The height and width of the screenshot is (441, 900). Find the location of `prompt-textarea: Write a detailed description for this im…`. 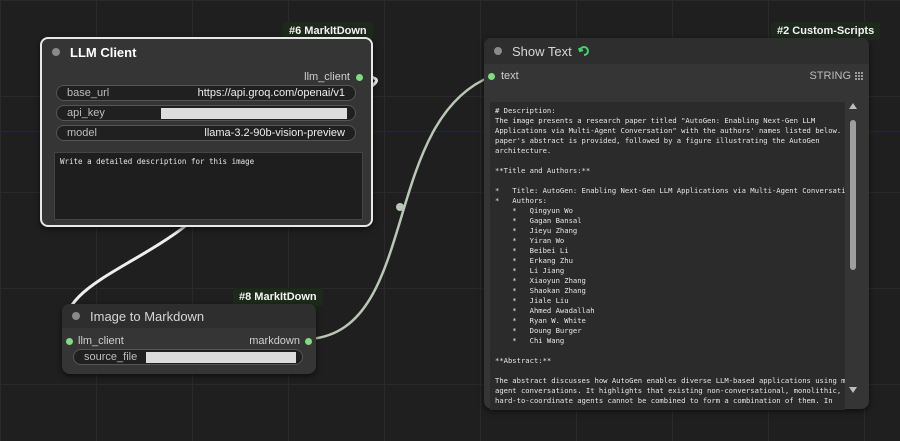

prompt-textarea: Write a detailed description for this im… is located at coordinates (208, 186).